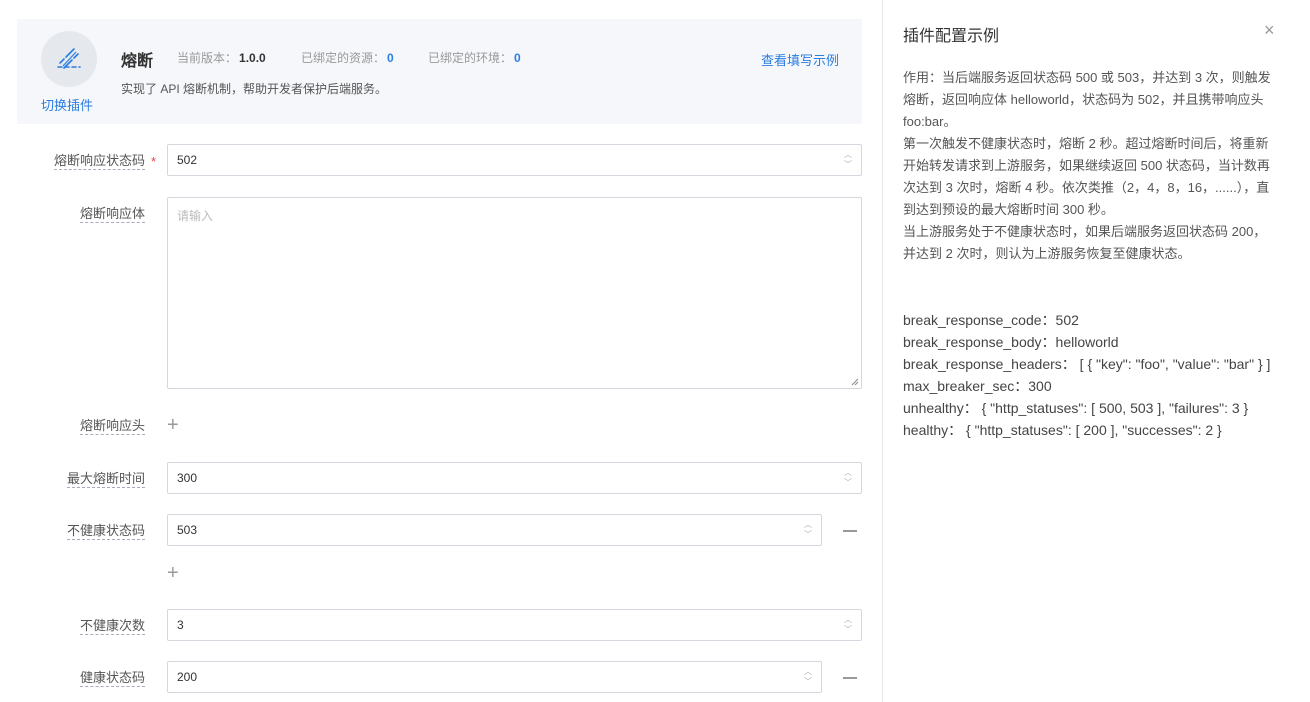  I want to click on healthy-status-label: 健康状态码, so click(112, 678).